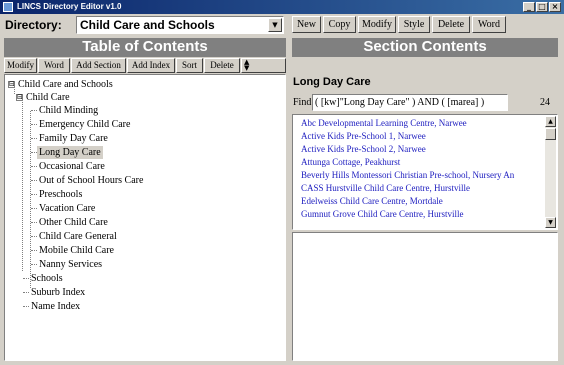 The width and height of the screenshot is (564, 365). What do you see at coordinates (339, 24) in the screenshot?
I see `copy-button: Copy` at bounding box center [339, 24].